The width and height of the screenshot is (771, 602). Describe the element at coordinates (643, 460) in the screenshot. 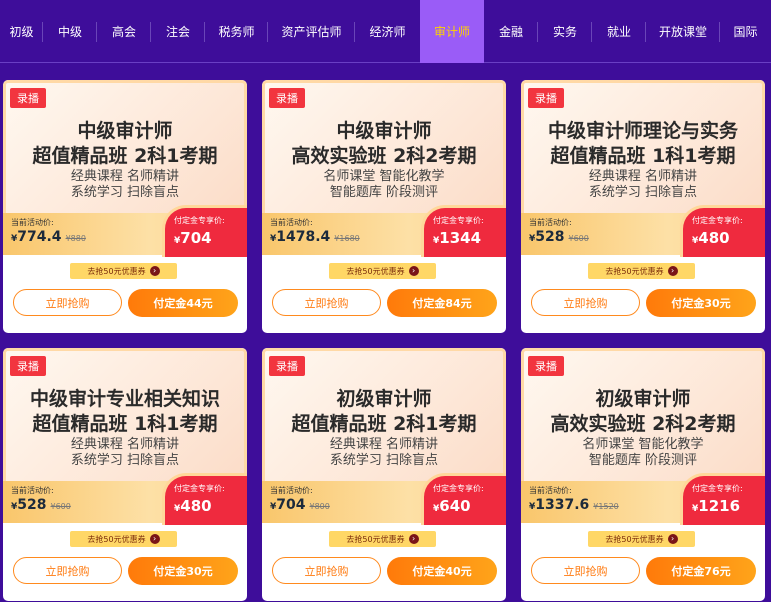

I see `feature-line: 智能题库 阶段测评` at that location.